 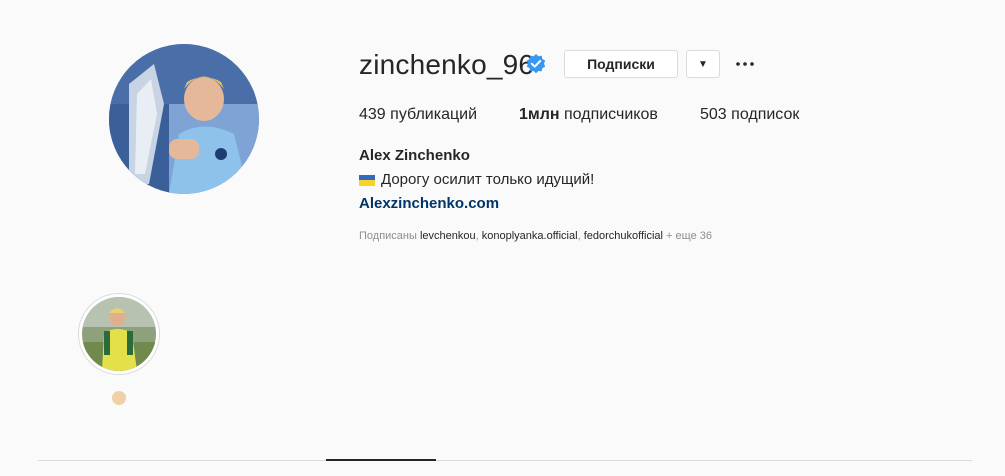 What do you see at coordinates (367, 180) in the screenshot?
I see `ukraine-flag-icon` at bounding box center [367, 180].